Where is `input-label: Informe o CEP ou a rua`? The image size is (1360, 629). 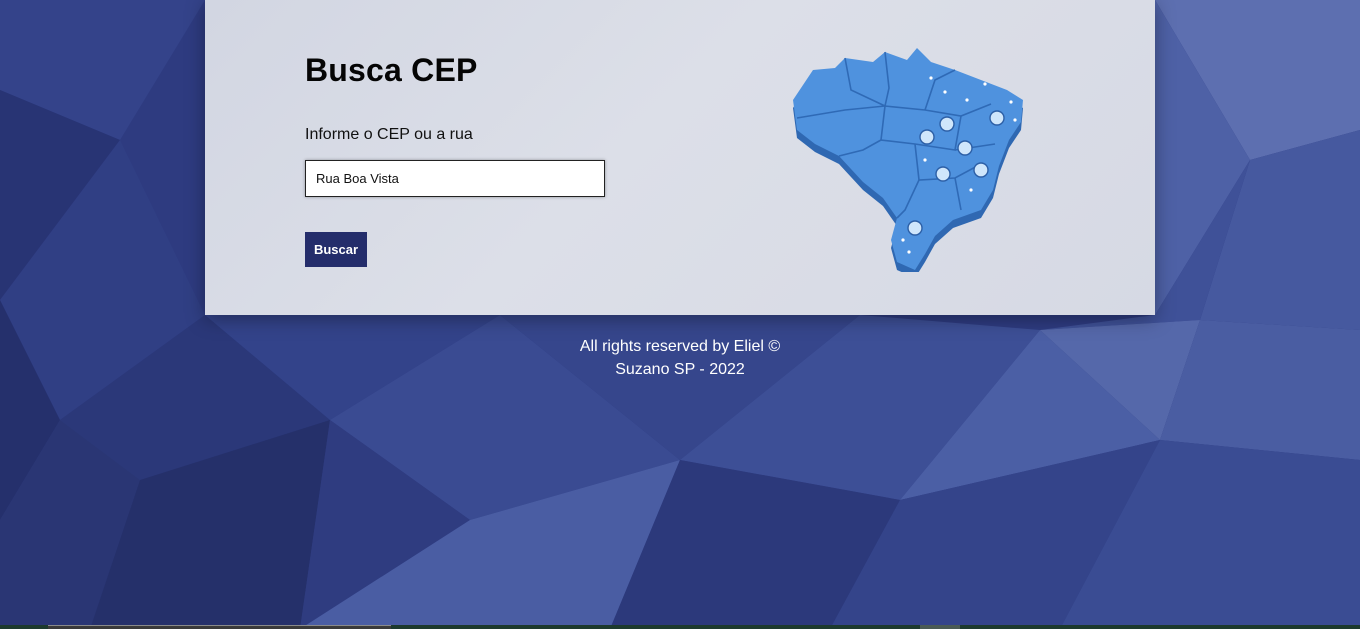 input-label: Informe o CEP ou a rua is located at coordinates (389, 134).